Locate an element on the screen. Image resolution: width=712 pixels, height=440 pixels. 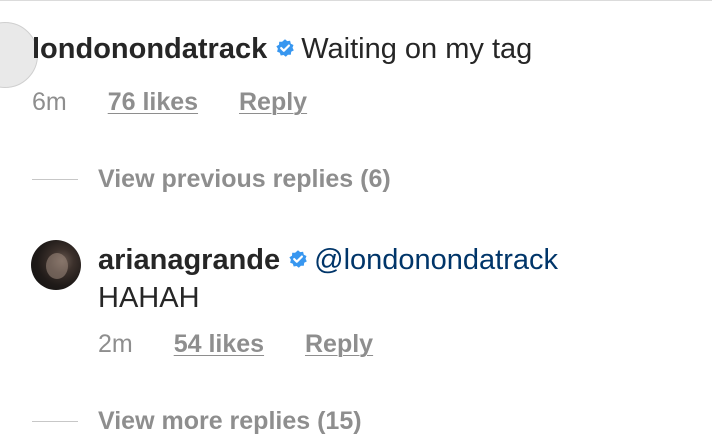
top-divider is located at coordinates (356, 0).